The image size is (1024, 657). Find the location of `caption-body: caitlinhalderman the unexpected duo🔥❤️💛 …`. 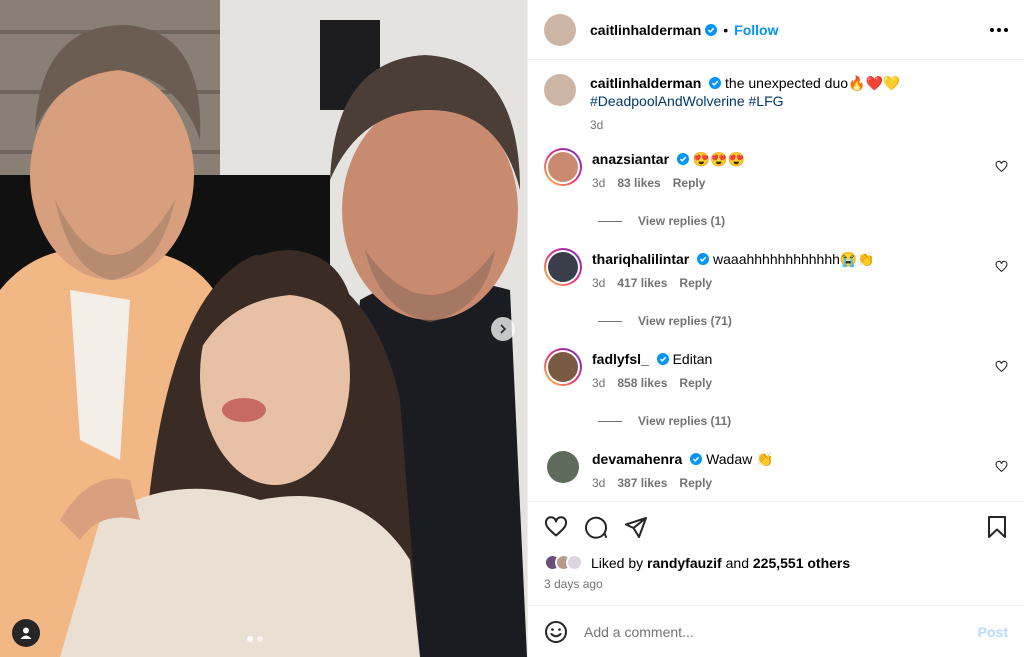

caption-body: caitlinhalderman the unexpected duo🔥❤️💛 … is located at coordinates (799, 103).